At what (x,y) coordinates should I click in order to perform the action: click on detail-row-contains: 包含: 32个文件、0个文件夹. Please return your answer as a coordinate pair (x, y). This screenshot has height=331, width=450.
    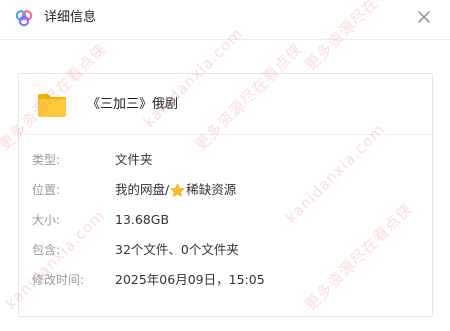
    Looking at the image, I should click on (225, 250).